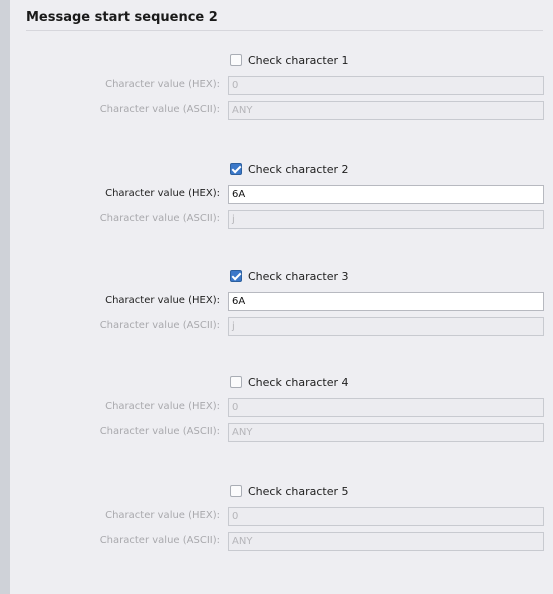  Describe the element at coordinates (386, 516) in the screenshot. I see `hex-input-5: 0` at that location.